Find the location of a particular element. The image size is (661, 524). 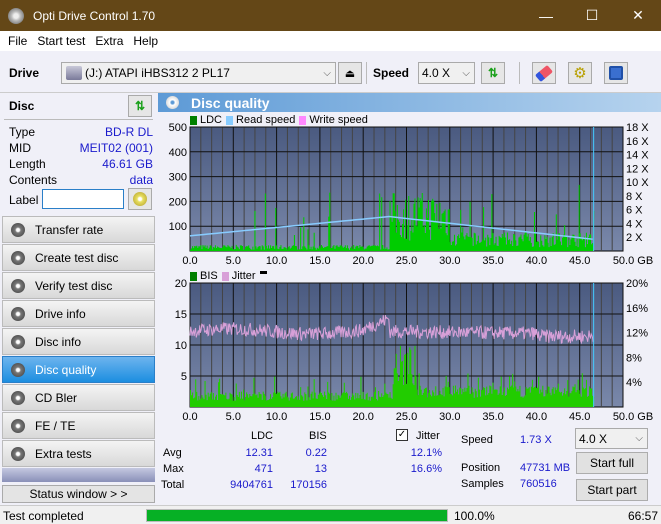

drive-select: (J:) ATAPI iHBS312 2 PL17 ⌵ is located at coordinates (198, 73).